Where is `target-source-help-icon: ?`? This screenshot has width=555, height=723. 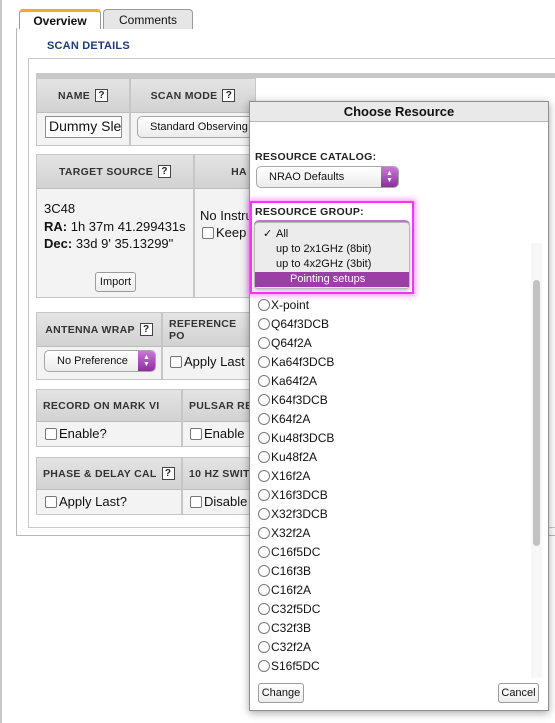
target-source-help-icon: ? is located at coordinates (165, 171).